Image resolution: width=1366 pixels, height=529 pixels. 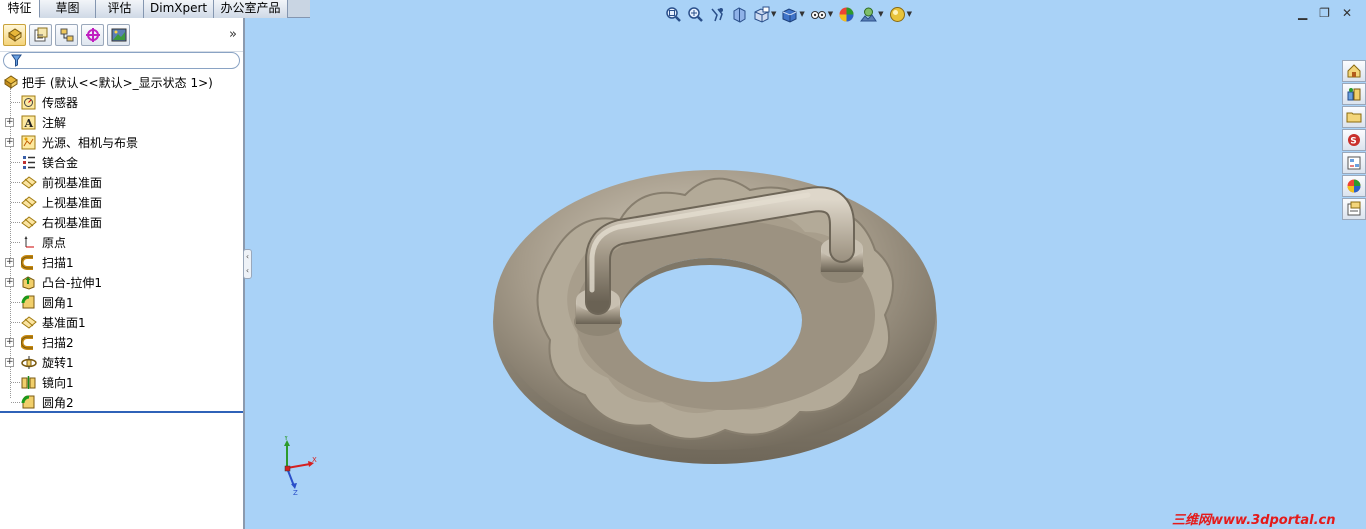 I want to click on svg-text: S, so click(x=1353, y=142).